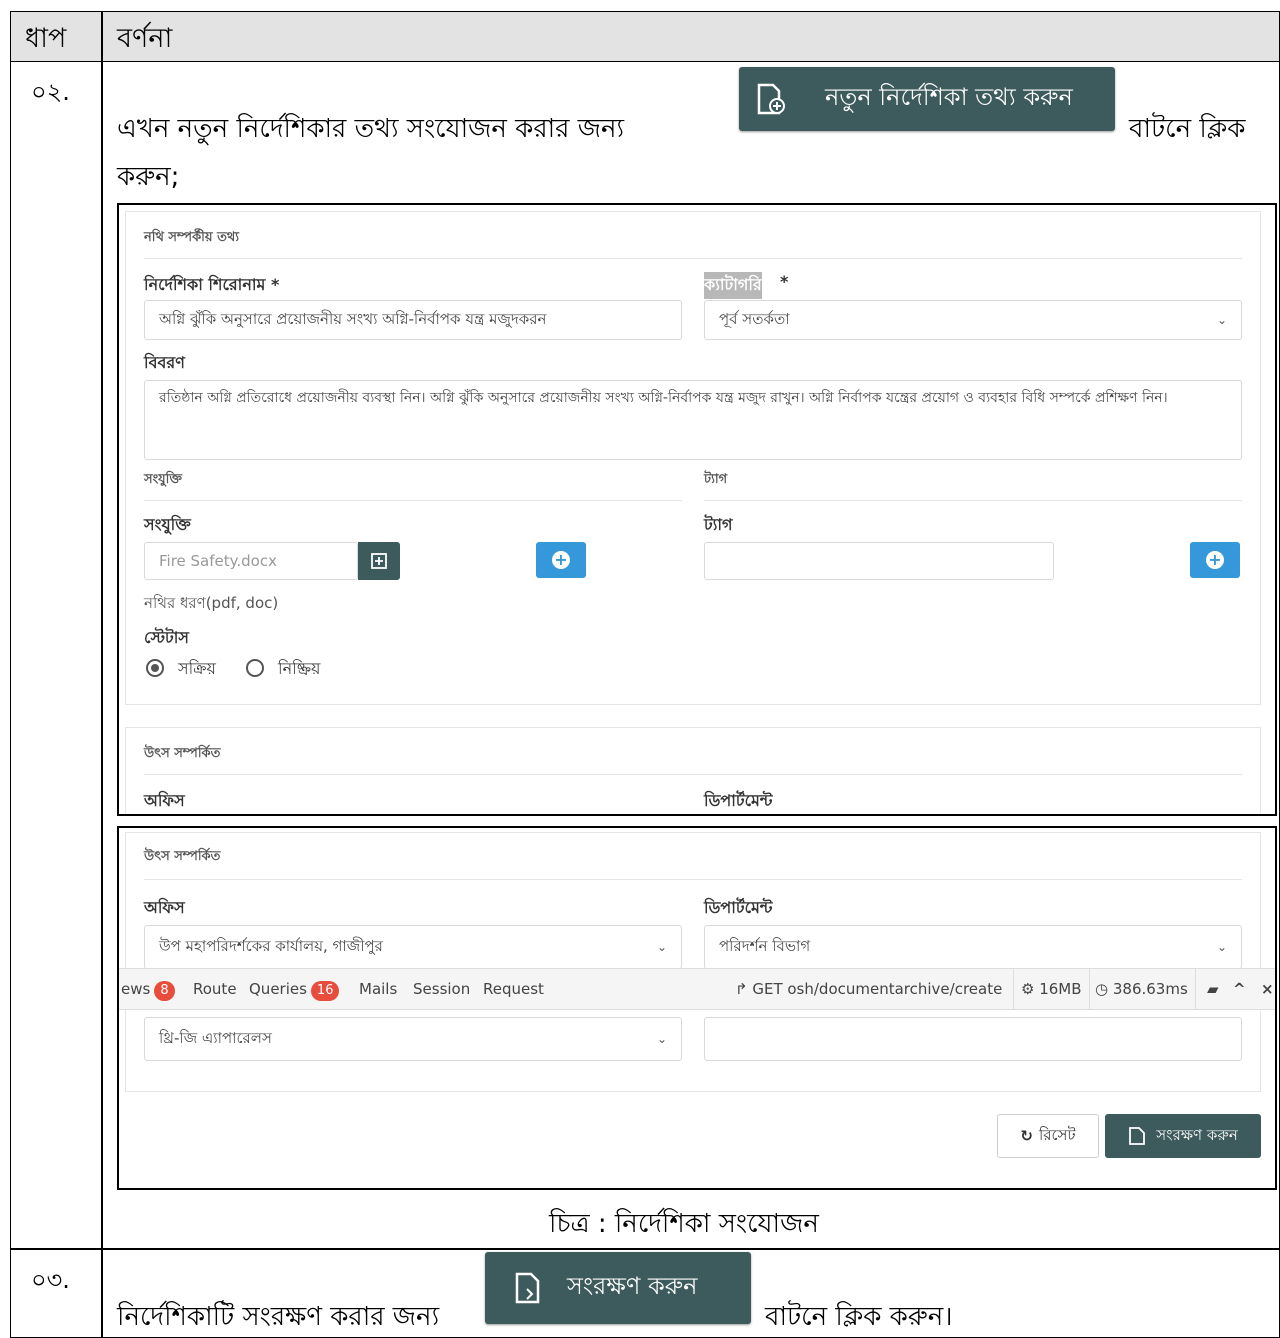  Describe the element at coordinates (632, 1286) in the screenshot. I see `save-guideline-button-label: সংরক্ষণ করুন` at that location.